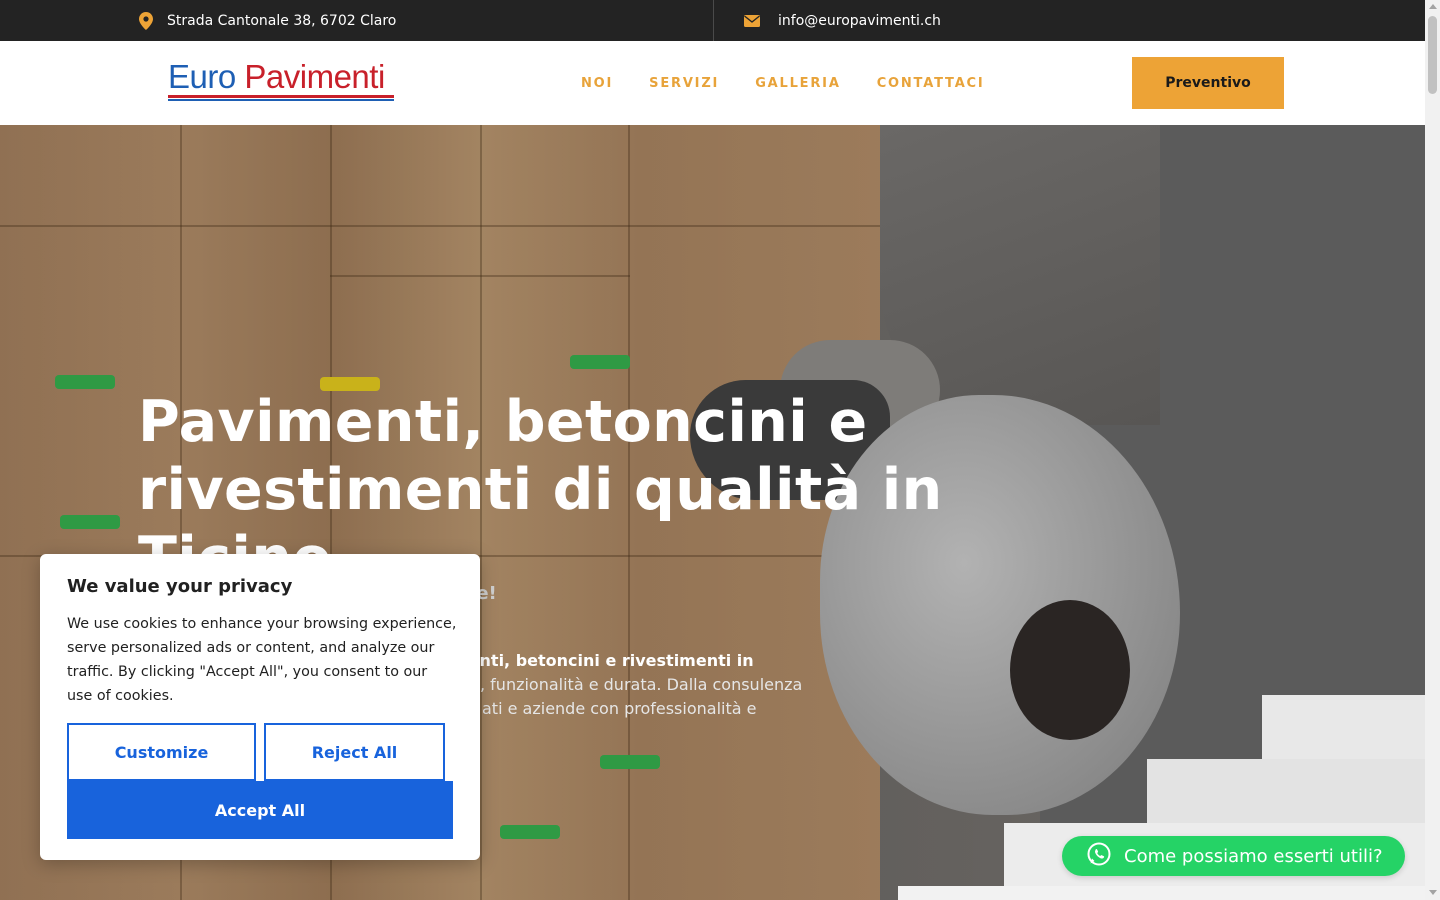 Image resolution: width=1440 pixels, height=900 pixels. What do you see at coordinates (931, 83) in the screenshot?
I see `nav-item-contattaci: CONTATTACI` at bounding box center [931, 83].